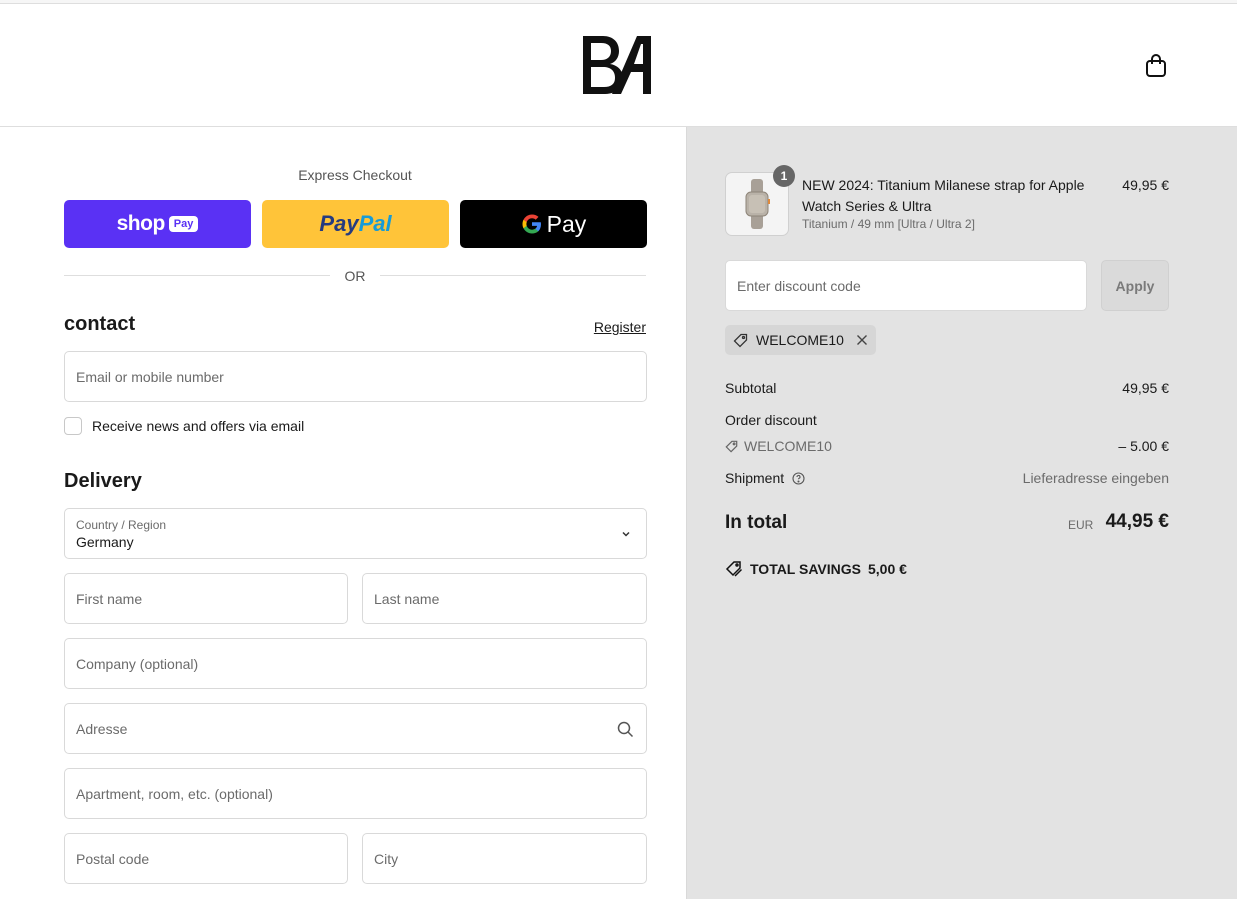 The image size is (1237, 899). Describe the element at coordinates (355, 663) in the screenshot. I see `company-field: Company (optional)` at that location.